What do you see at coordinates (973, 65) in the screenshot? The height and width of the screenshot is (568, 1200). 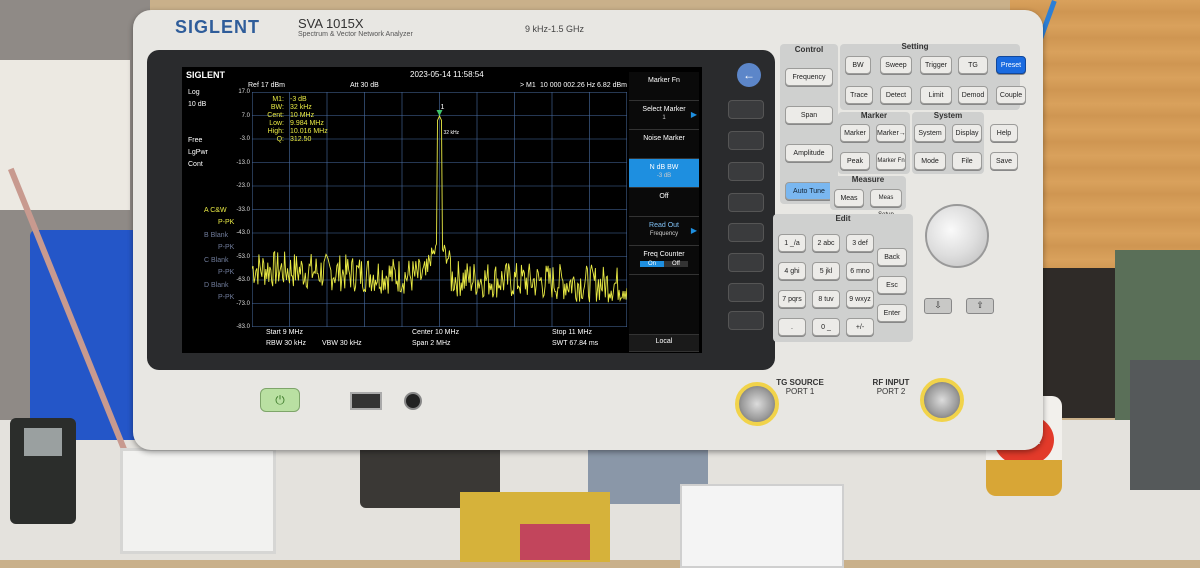 I see `tg-button: TG` at bounding box center [973, 65].